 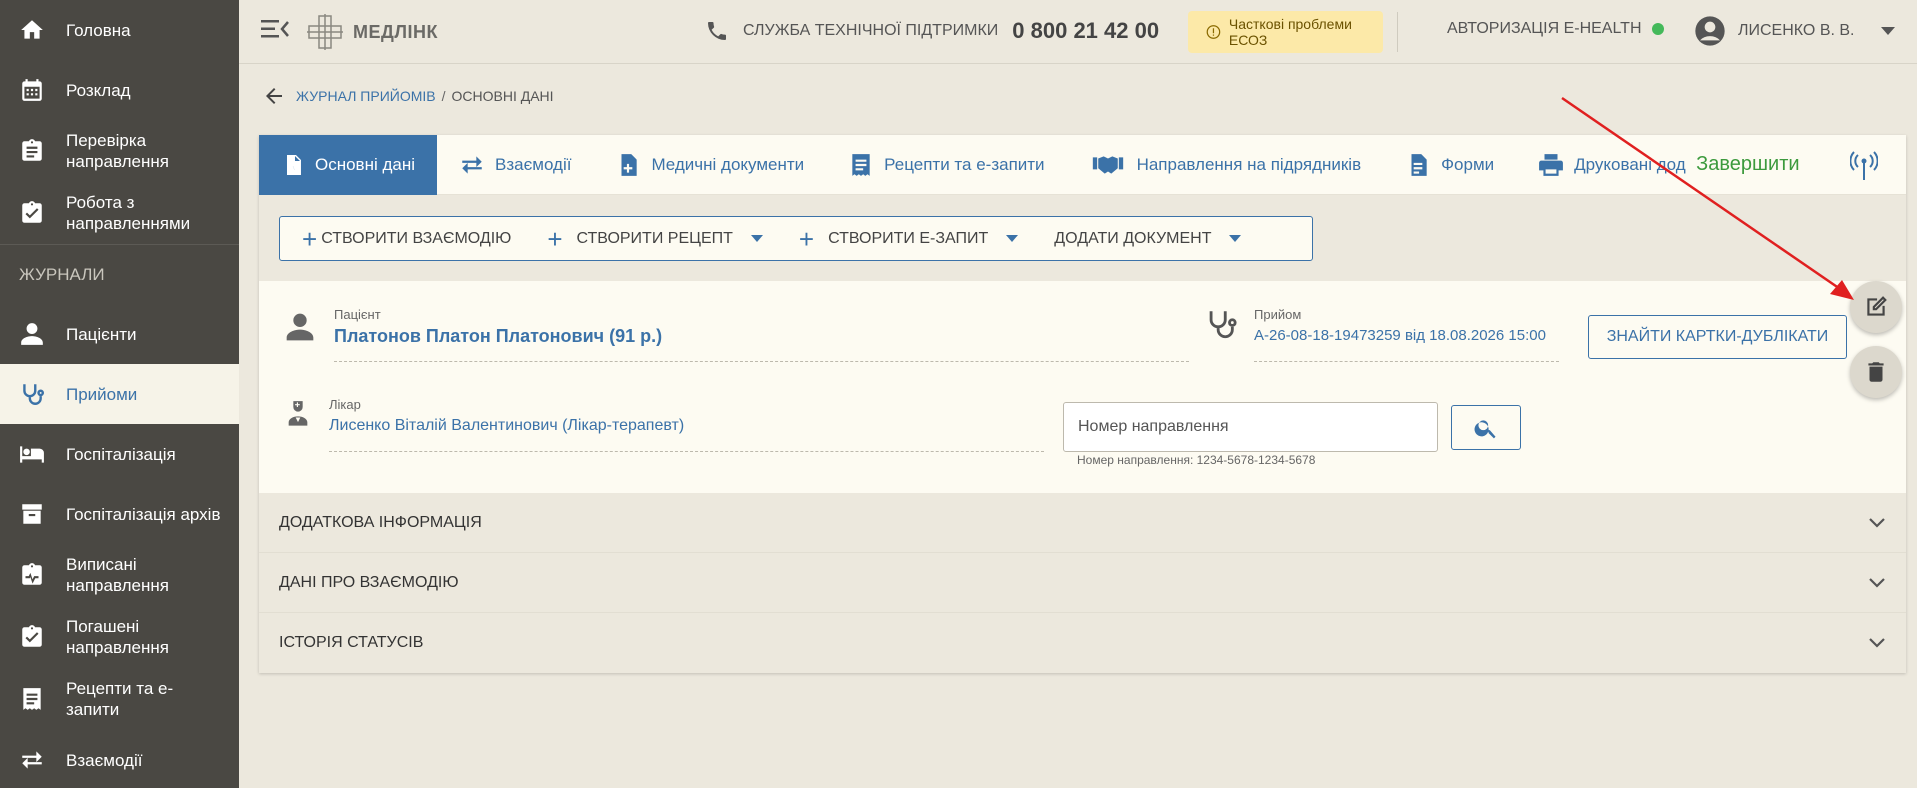 I want to click on create-interaction-button: + СТВОРИТИ ВЗАЄМОДІЮ, so click(x=404, y=238).